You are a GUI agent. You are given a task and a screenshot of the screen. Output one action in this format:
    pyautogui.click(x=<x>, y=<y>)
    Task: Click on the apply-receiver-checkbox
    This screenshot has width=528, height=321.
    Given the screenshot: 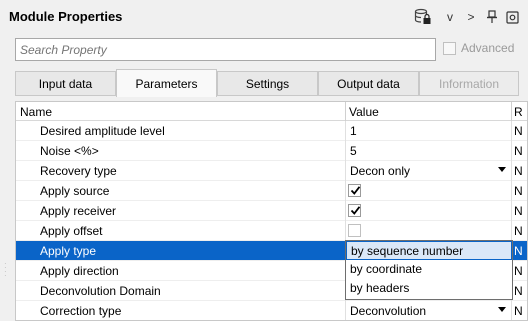 What is the action you would take?
    pyautogui.click(x=354, y=210)
    